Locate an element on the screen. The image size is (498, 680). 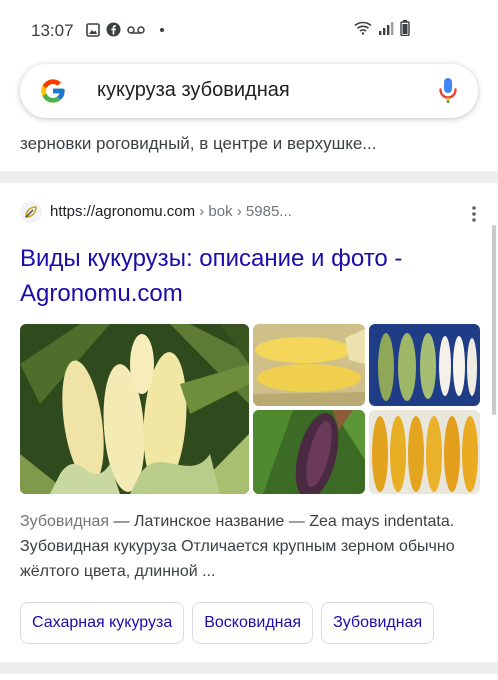
more-options-icon is located at coordinates (474, 214).